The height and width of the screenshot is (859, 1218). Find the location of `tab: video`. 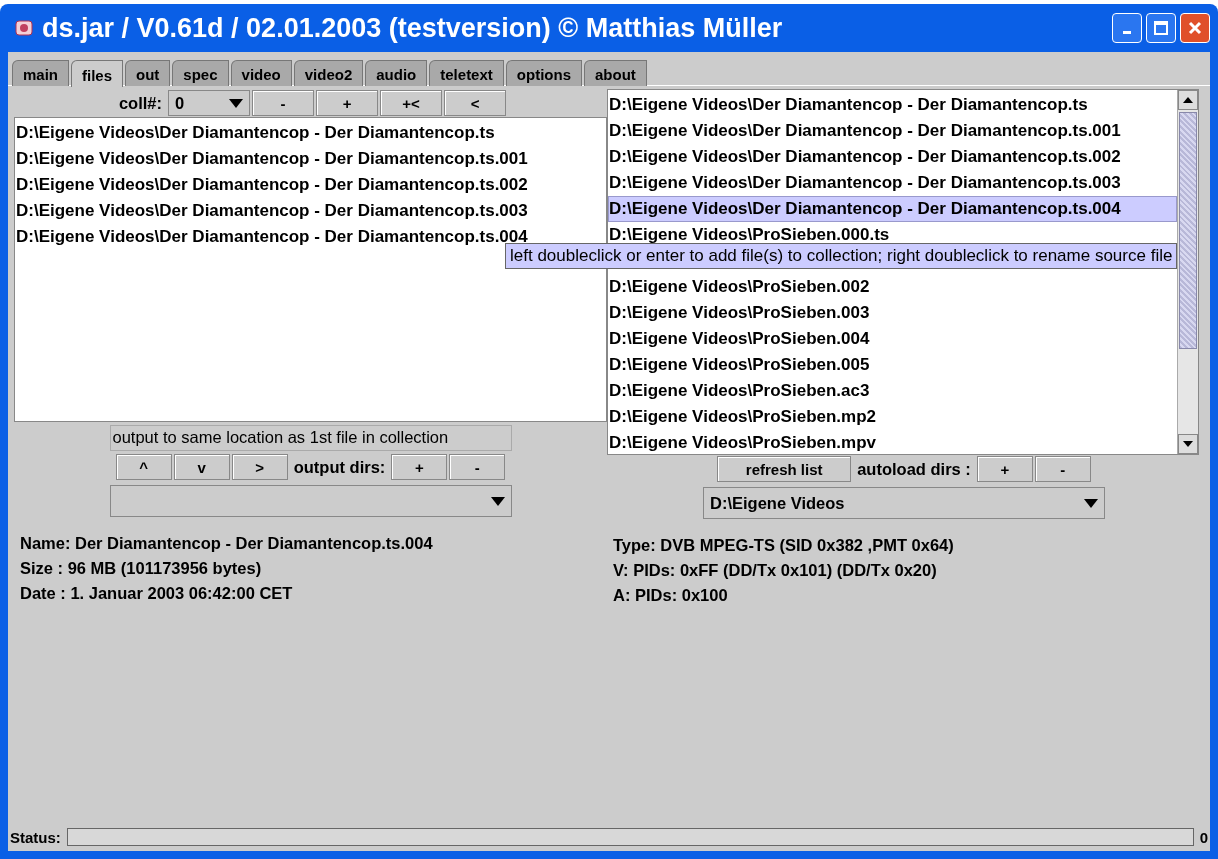

tab: video is located at coordinates (261, 73).